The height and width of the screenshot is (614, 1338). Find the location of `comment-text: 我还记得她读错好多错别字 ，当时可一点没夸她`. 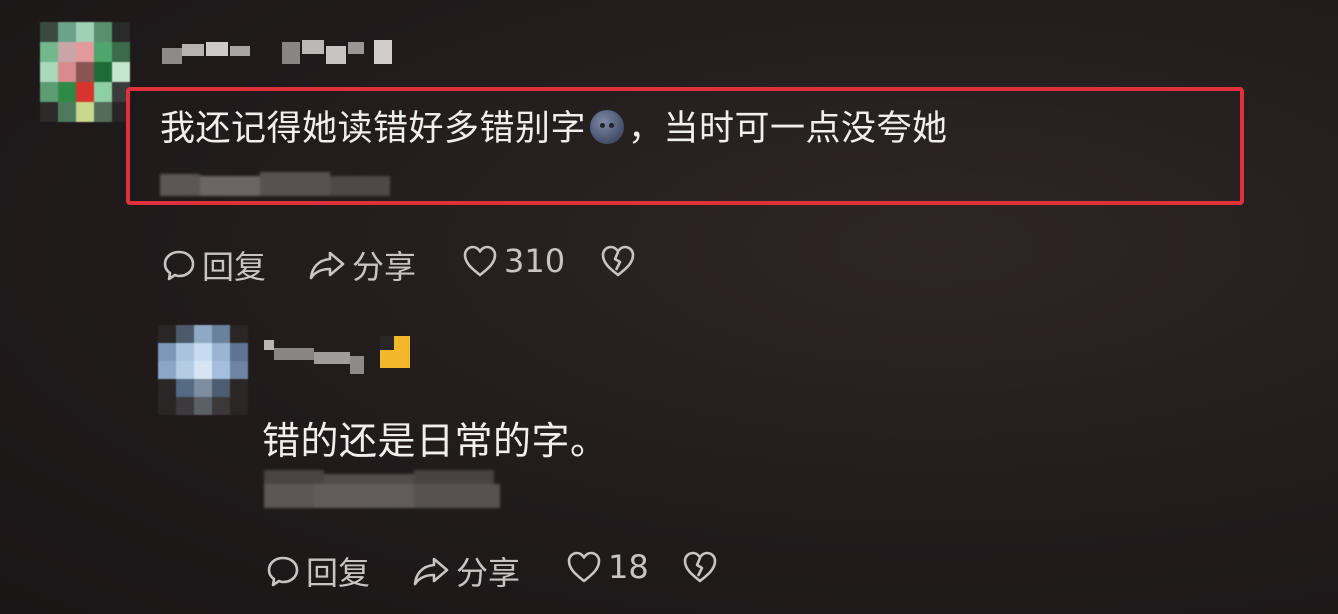

comment-text: 我还记得她读错好多错别字 ，当时可一点没夸她 is located at coordinates (554, 125).